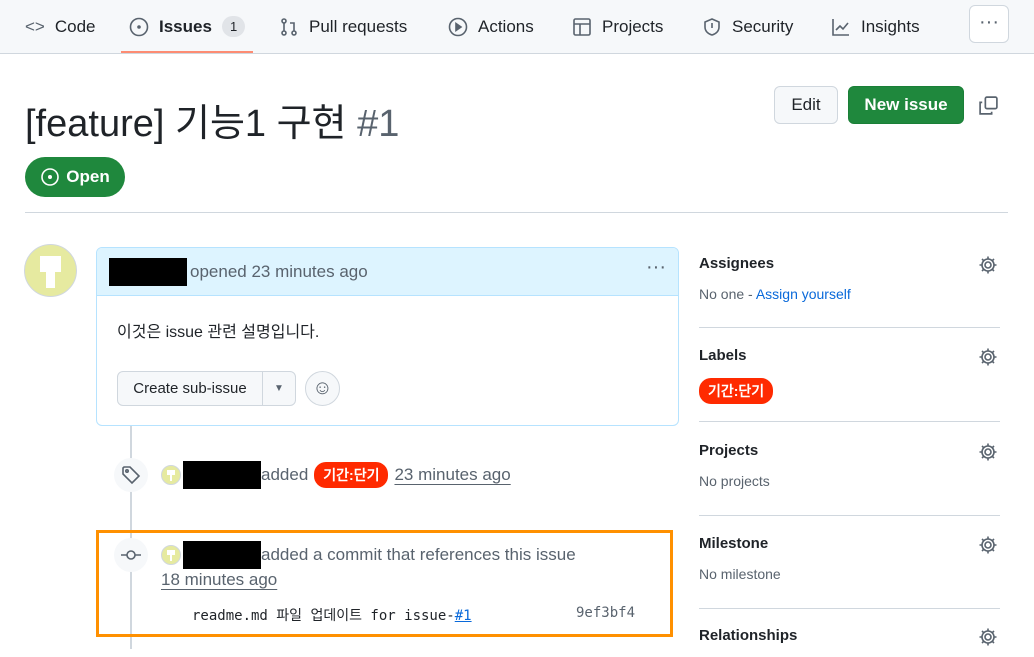  I want to click on sidebar-relationships: Relationships, so click(849, 642).